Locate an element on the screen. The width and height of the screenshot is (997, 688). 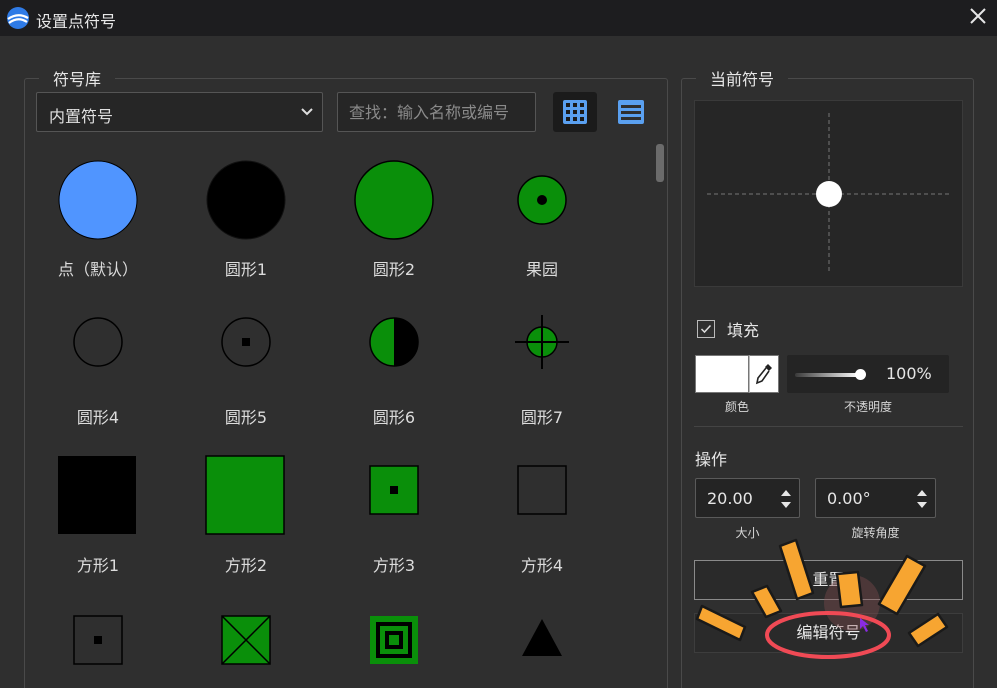
black-circle-icon is located at coordinates (246, 200).